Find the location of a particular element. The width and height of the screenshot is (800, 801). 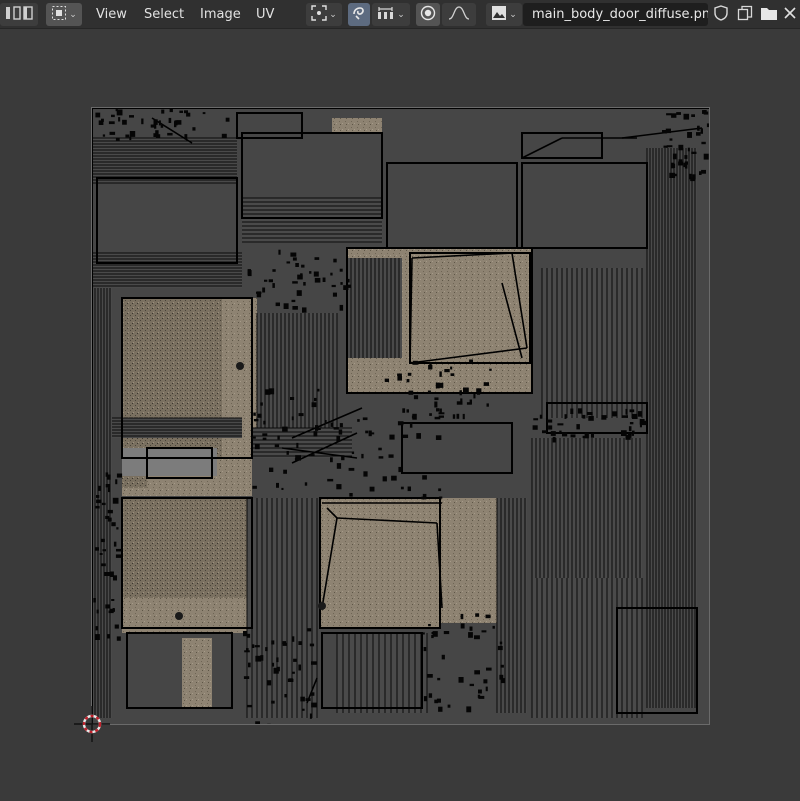

image-browse-icon is located at coordinates (499, 14).